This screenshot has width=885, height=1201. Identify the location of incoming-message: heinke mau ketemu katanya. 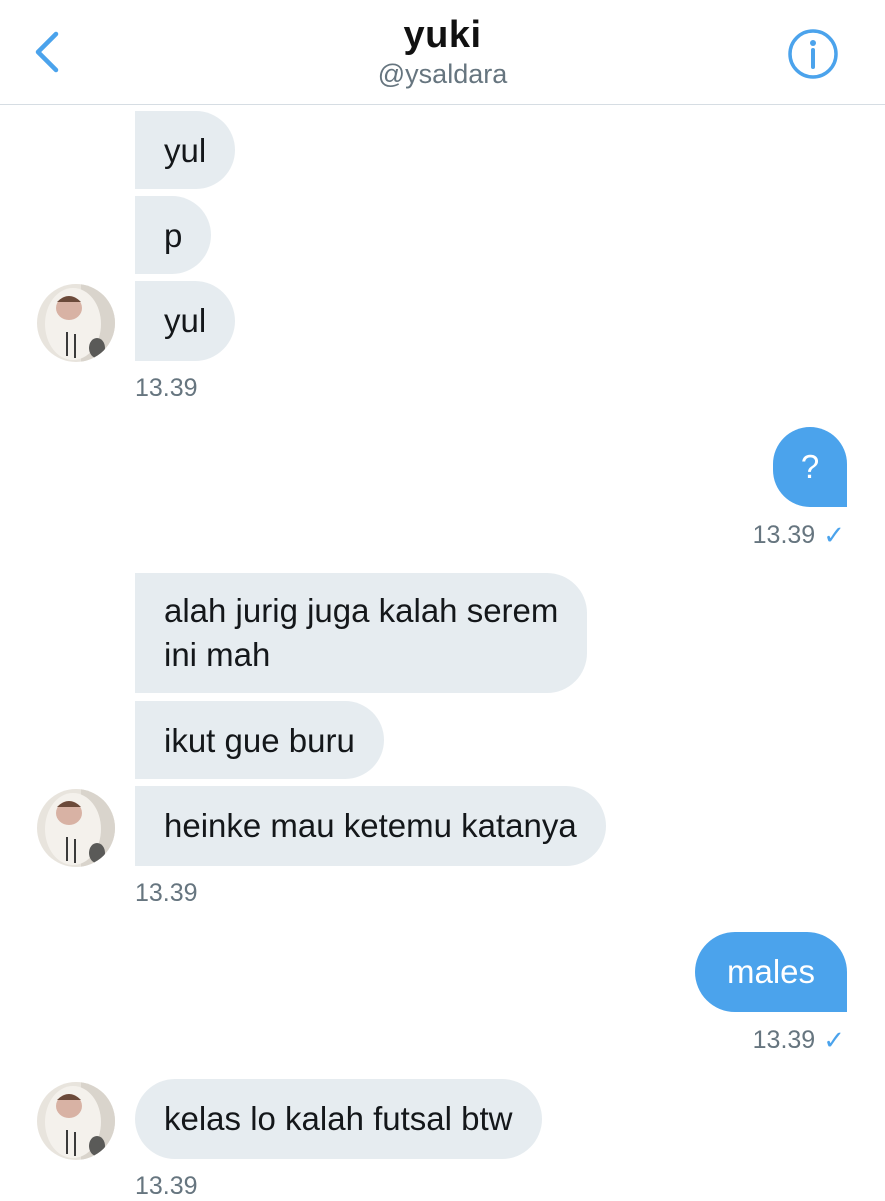
(370, 826).